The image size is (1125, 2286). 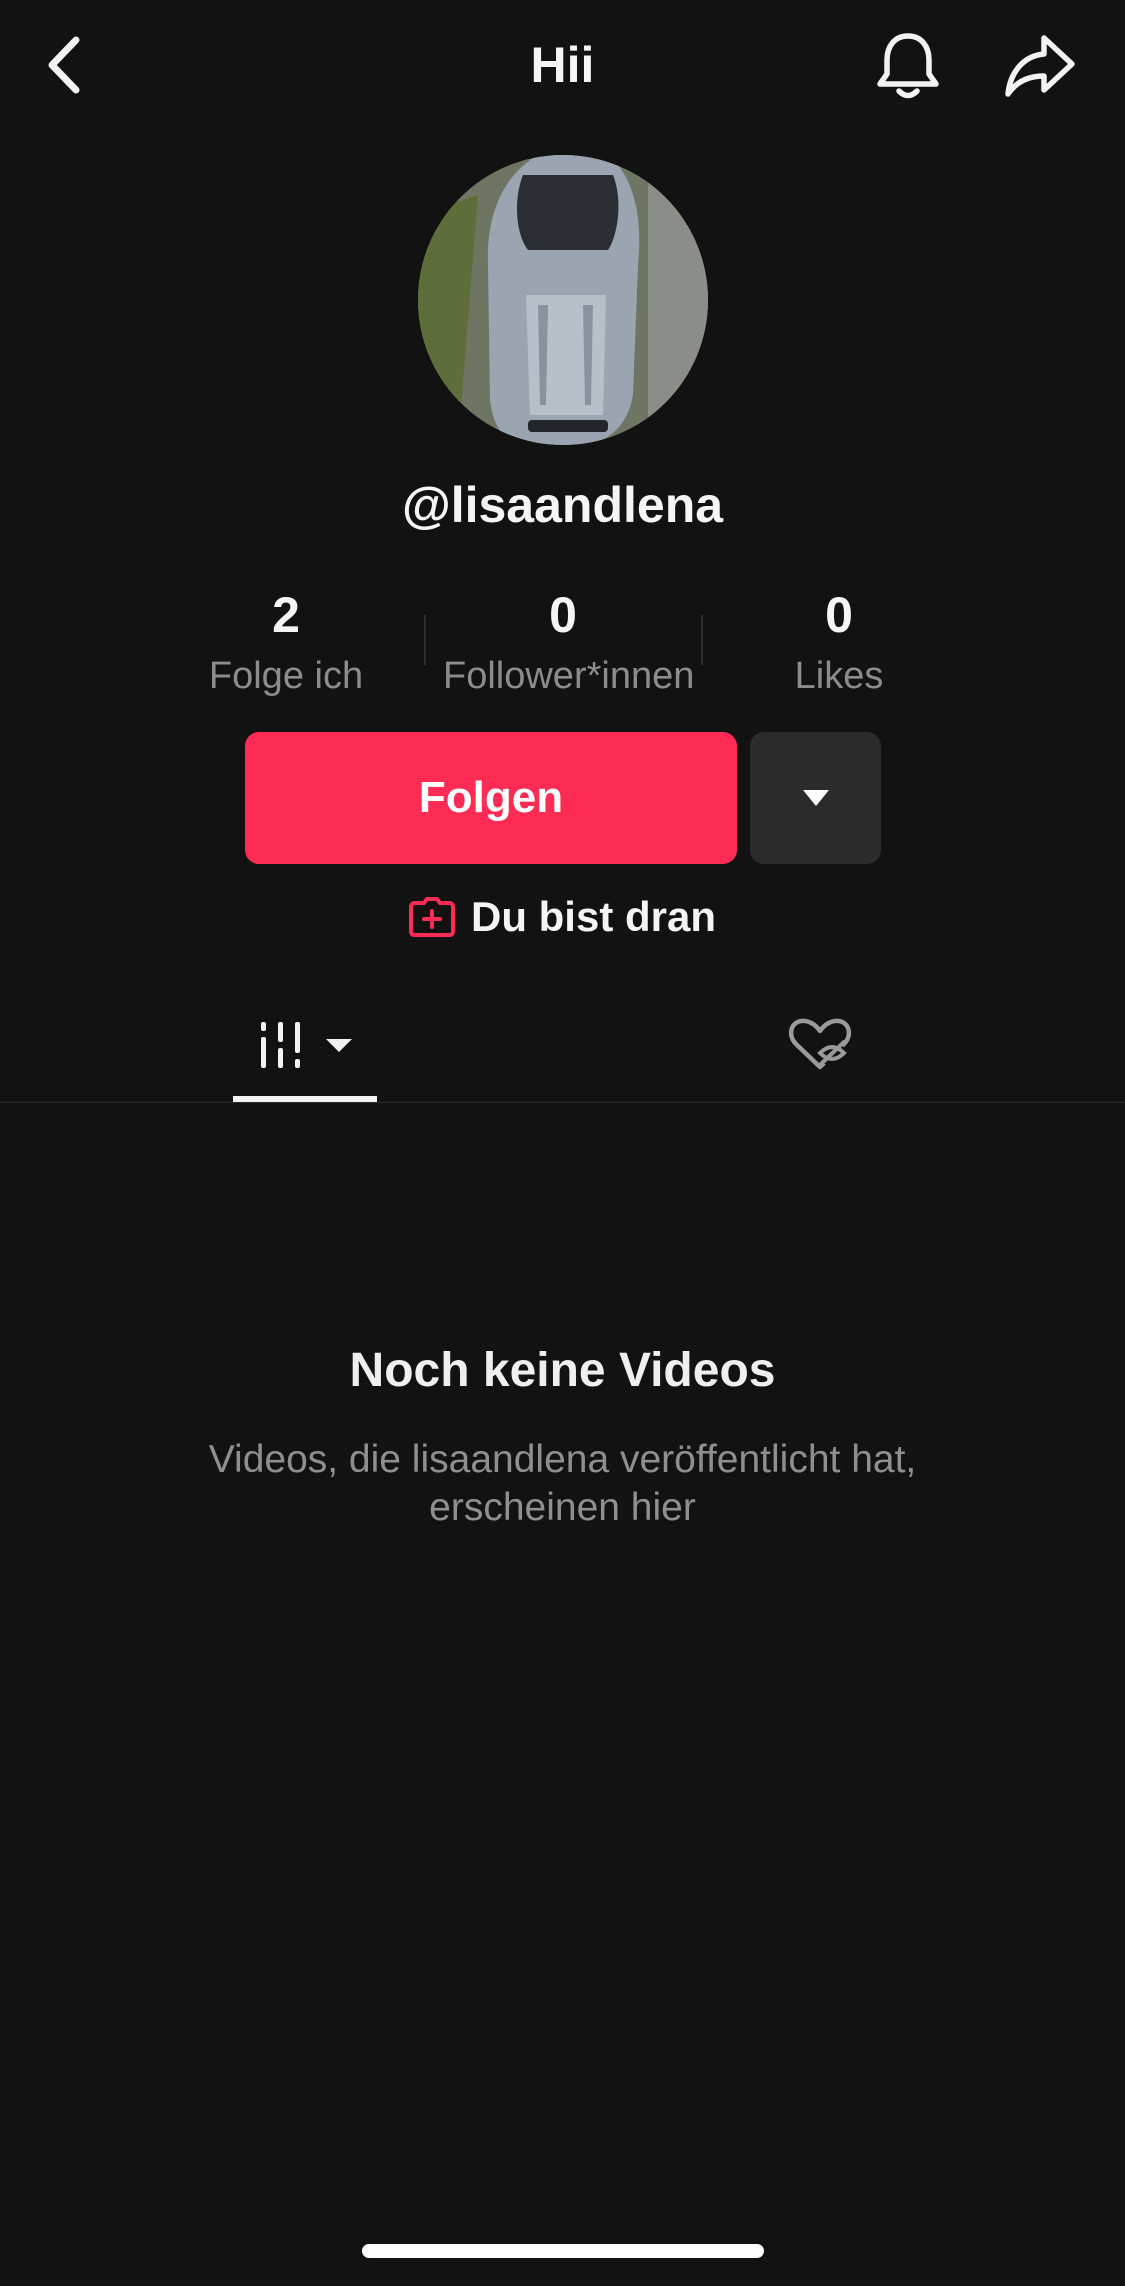 I want to click on stat-label: Folge ich, so click(x=286, y=676).